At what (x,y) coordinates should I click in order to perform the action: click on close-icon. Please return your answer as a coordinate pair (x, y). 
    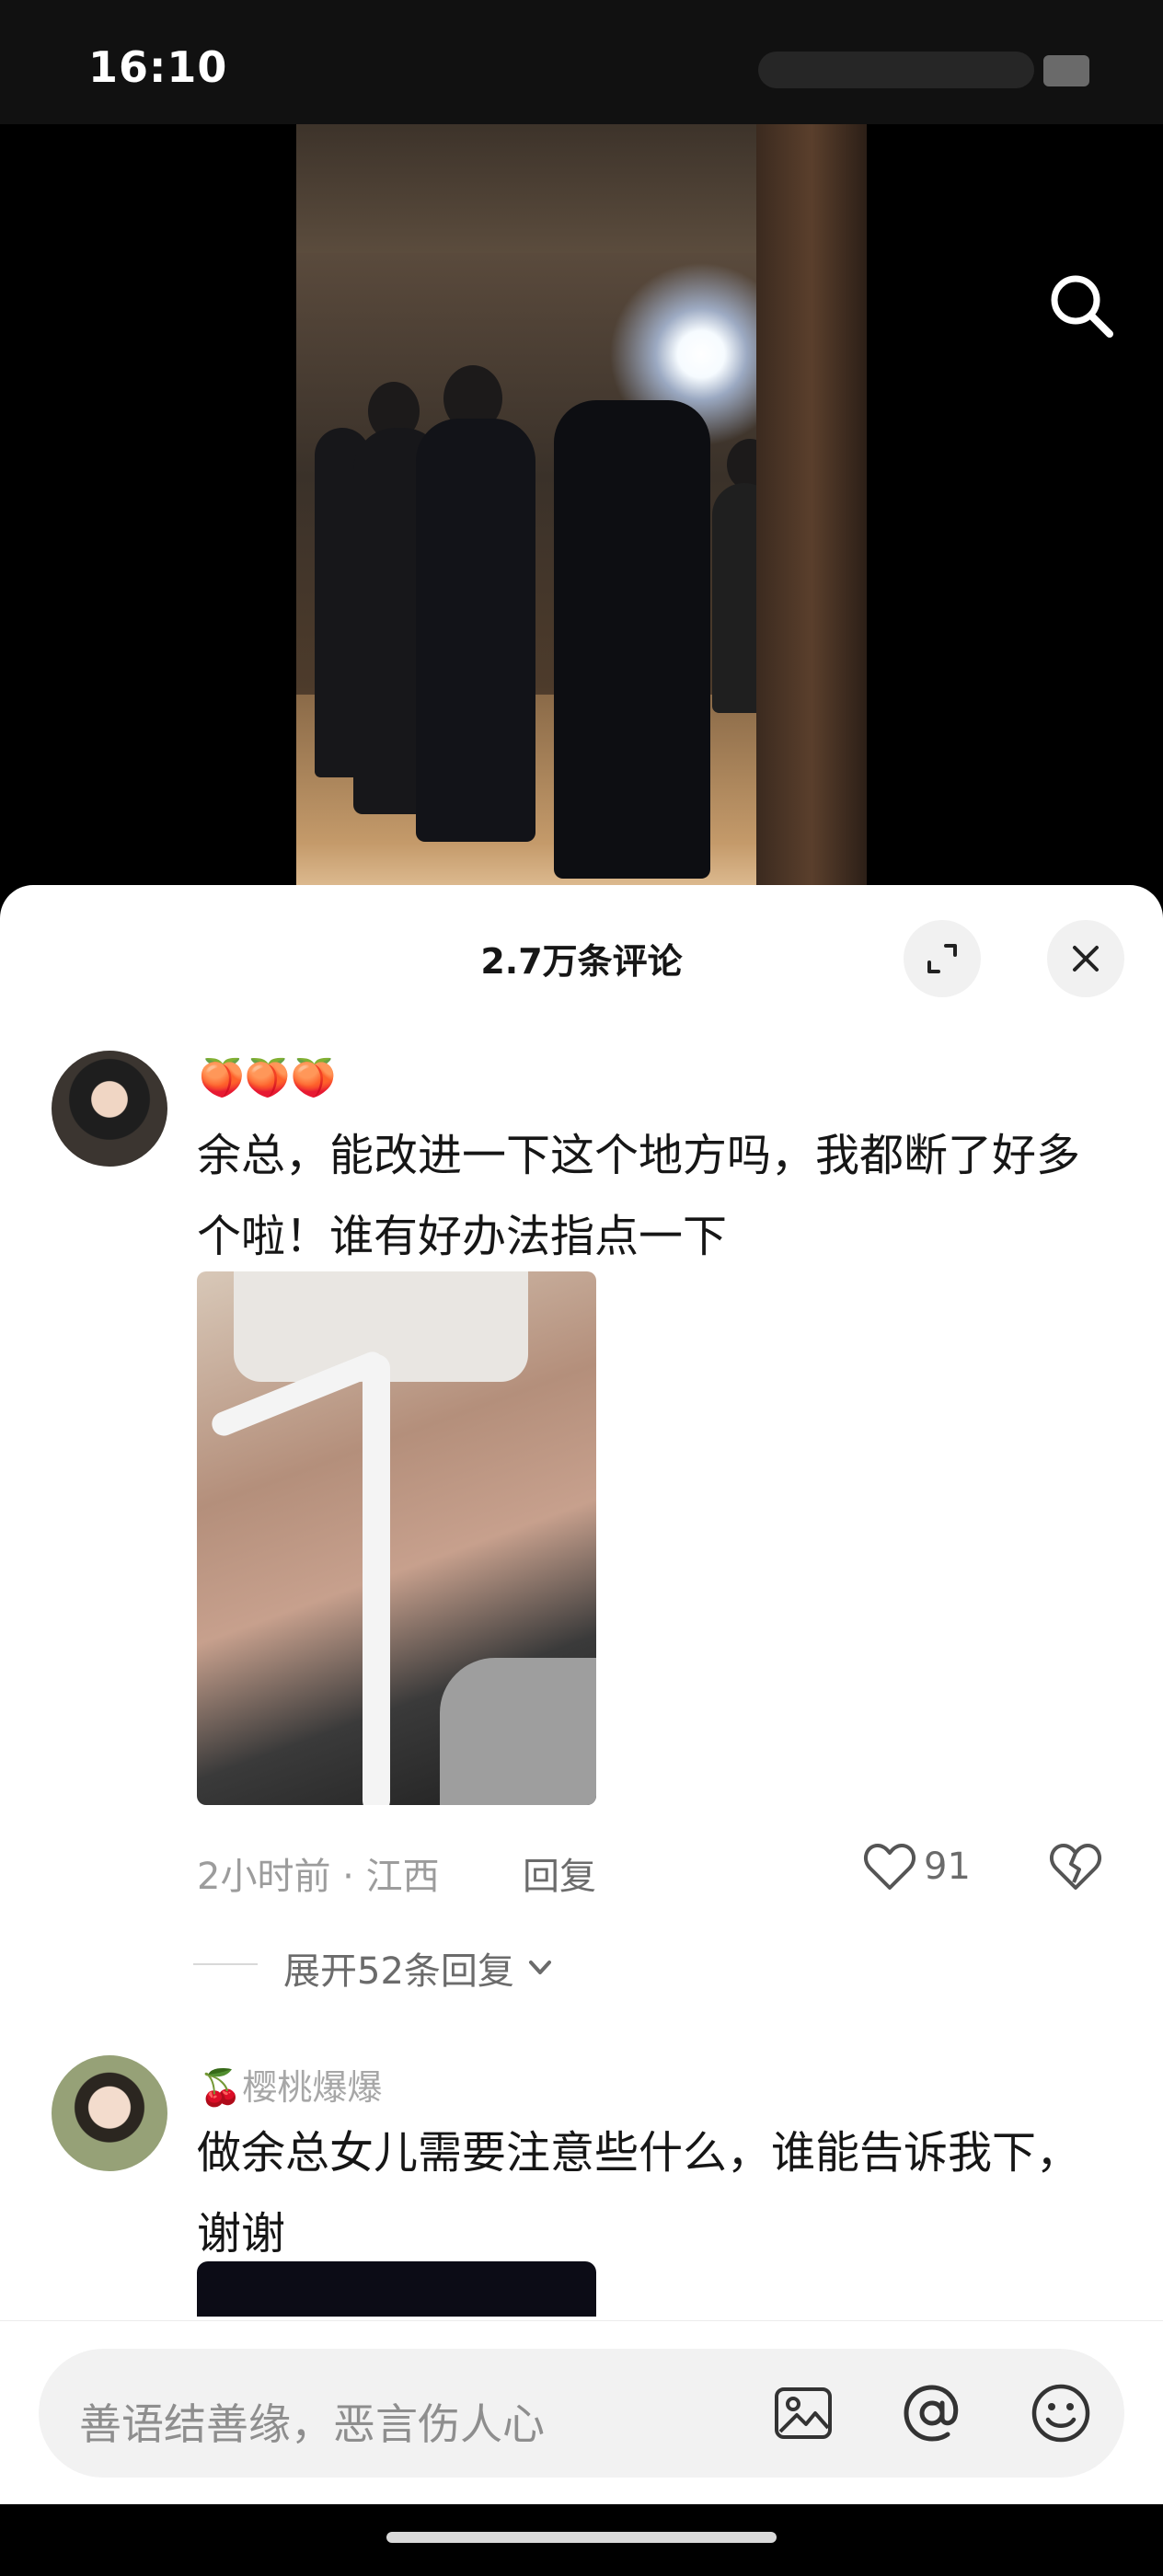
    Looking at the image, I should click on (1086, 959).